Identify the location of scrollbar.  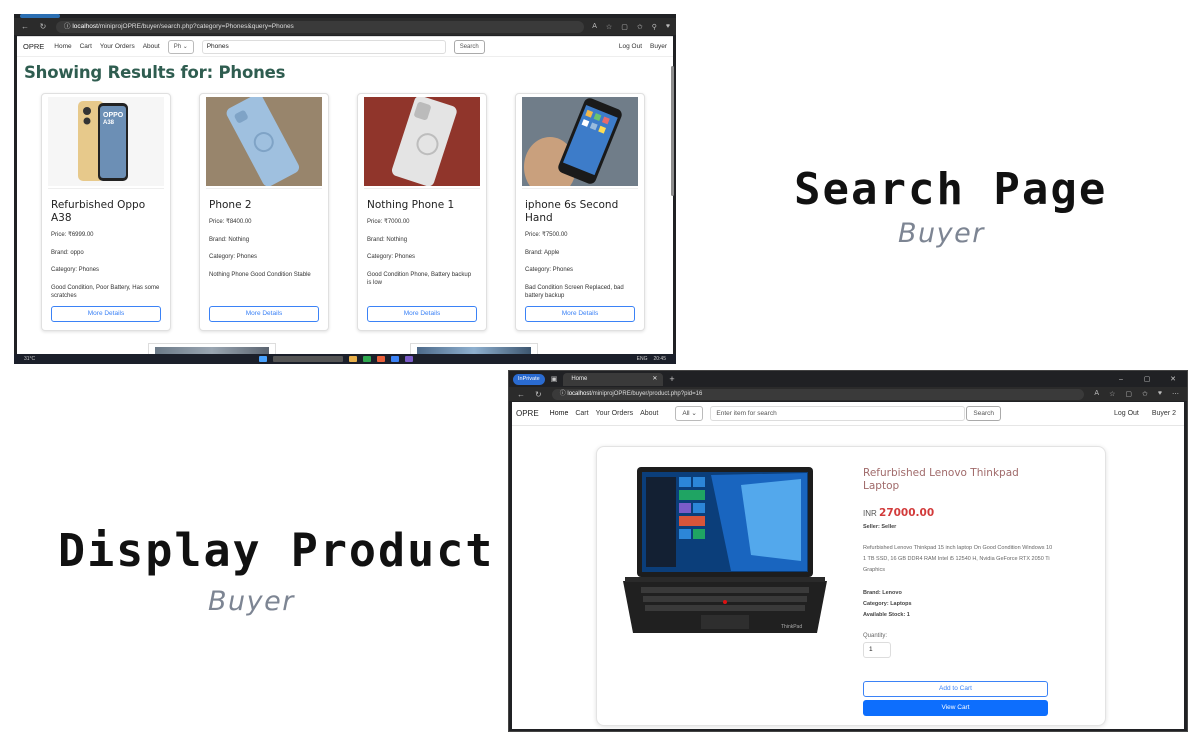
(672, 191).